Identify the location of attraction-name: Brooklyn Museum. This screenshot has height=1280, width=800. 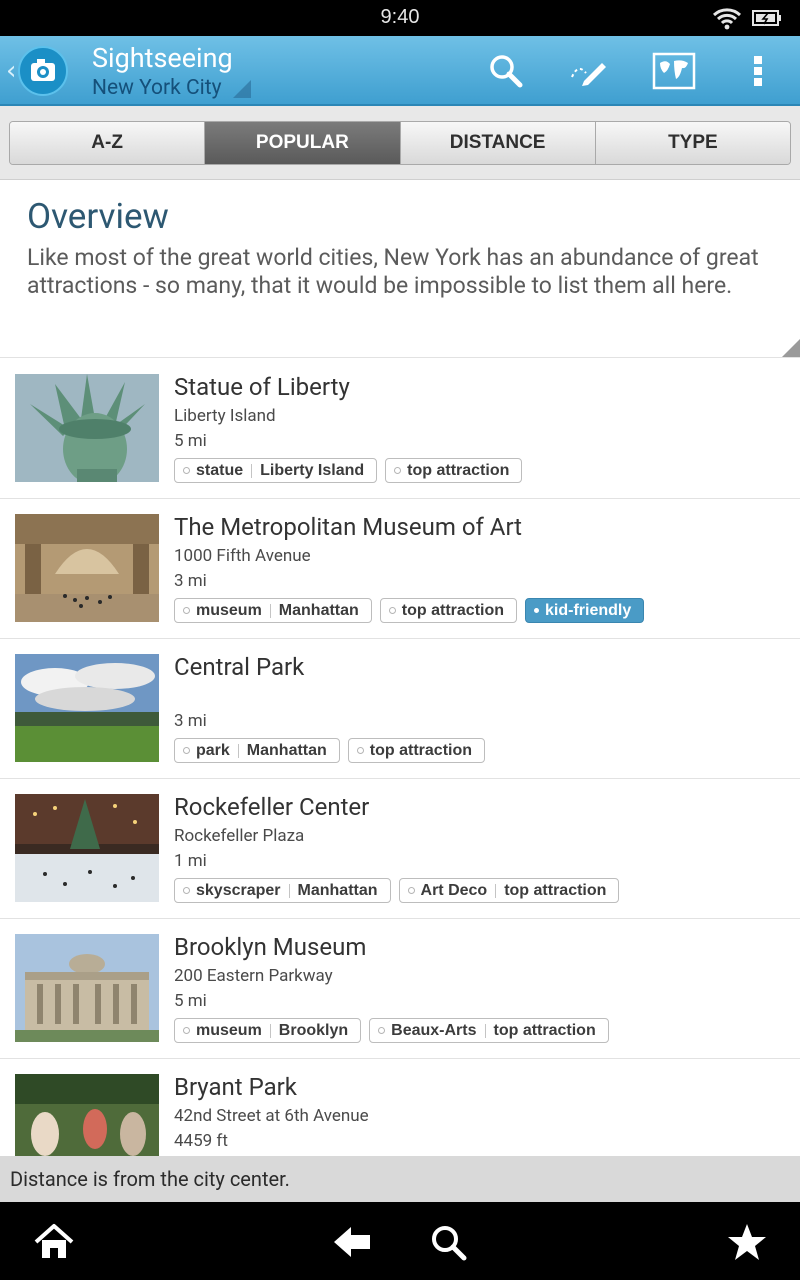
(270, 947).